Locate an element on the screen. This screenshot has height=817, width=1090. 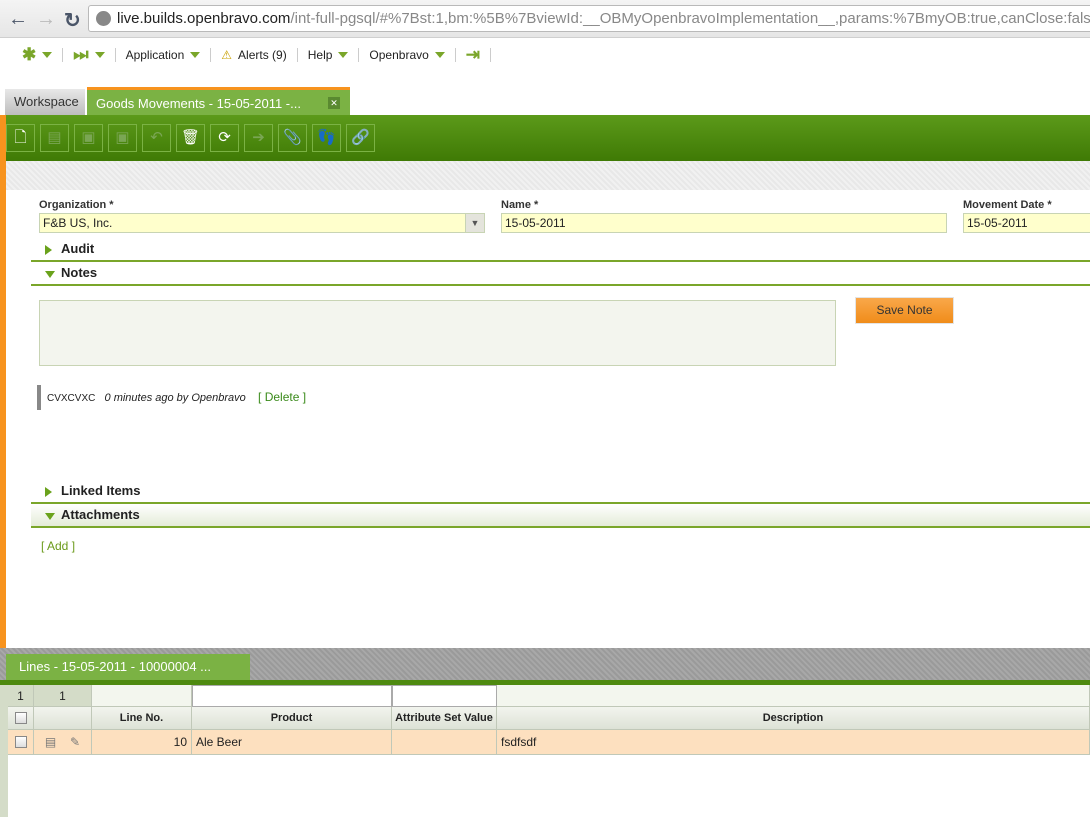
name-label: Name * is located at coordinates (520, 205).